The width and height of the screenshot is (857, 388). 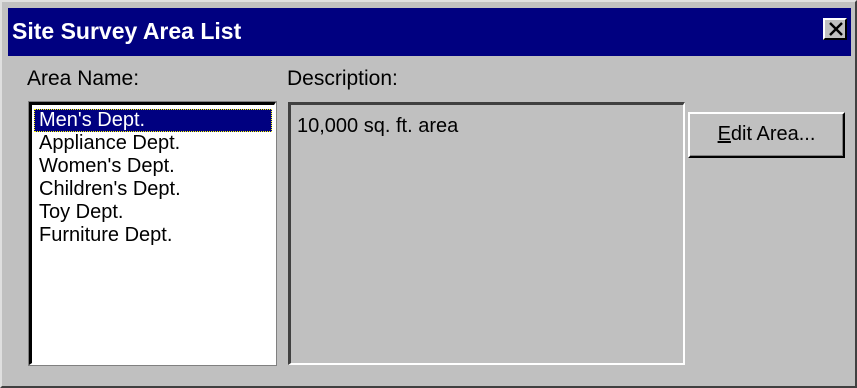 I want to click on list-item-toy-dept: Toy Dept., so click(x=153, y=212).